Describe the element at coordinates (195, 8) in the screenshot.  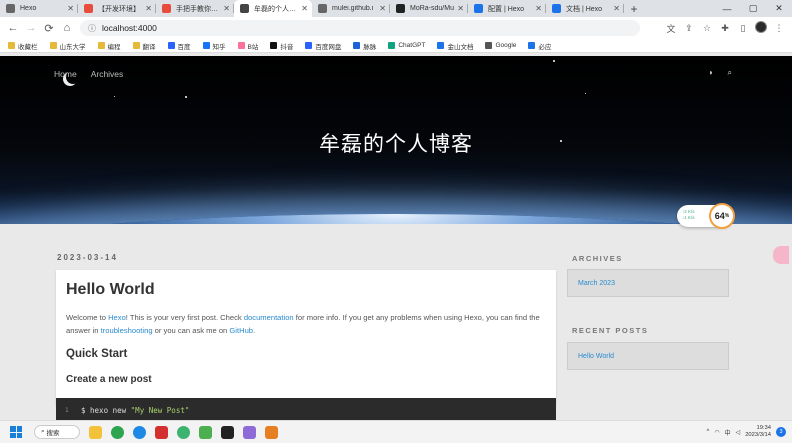
I see `browser-tab: 手把手教你使用 ✕` at that location.